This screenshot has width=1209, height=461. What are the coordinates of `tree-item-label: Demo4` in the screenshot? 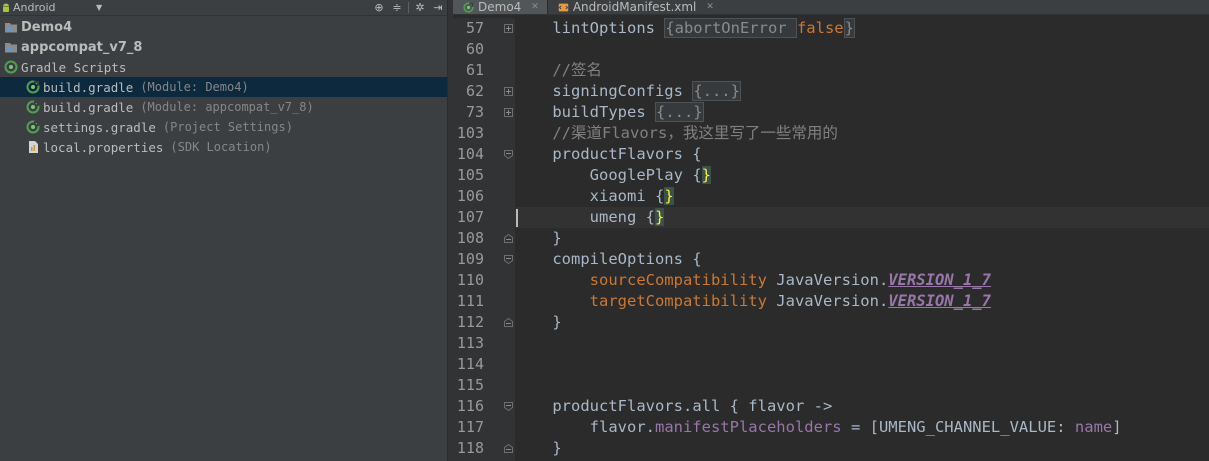 It's located at (47, 27).